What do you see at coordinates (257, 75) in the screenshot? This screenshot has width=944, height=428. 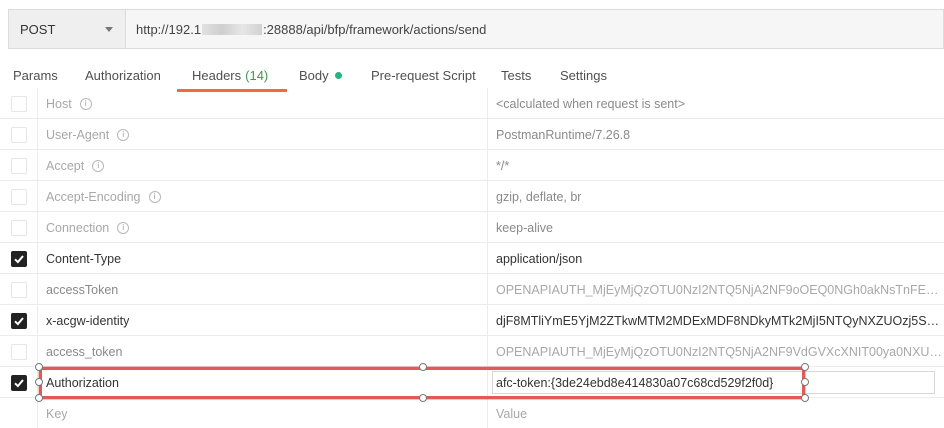 I see `headers-count-badge: (14)` at bounding box center [257, 75].